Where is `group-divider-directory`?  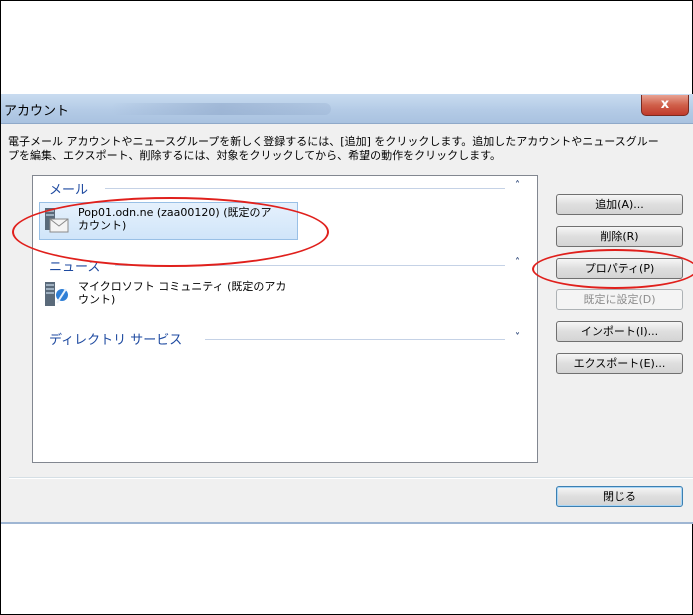 group-divider-directory is located at coordinates (355, 339).